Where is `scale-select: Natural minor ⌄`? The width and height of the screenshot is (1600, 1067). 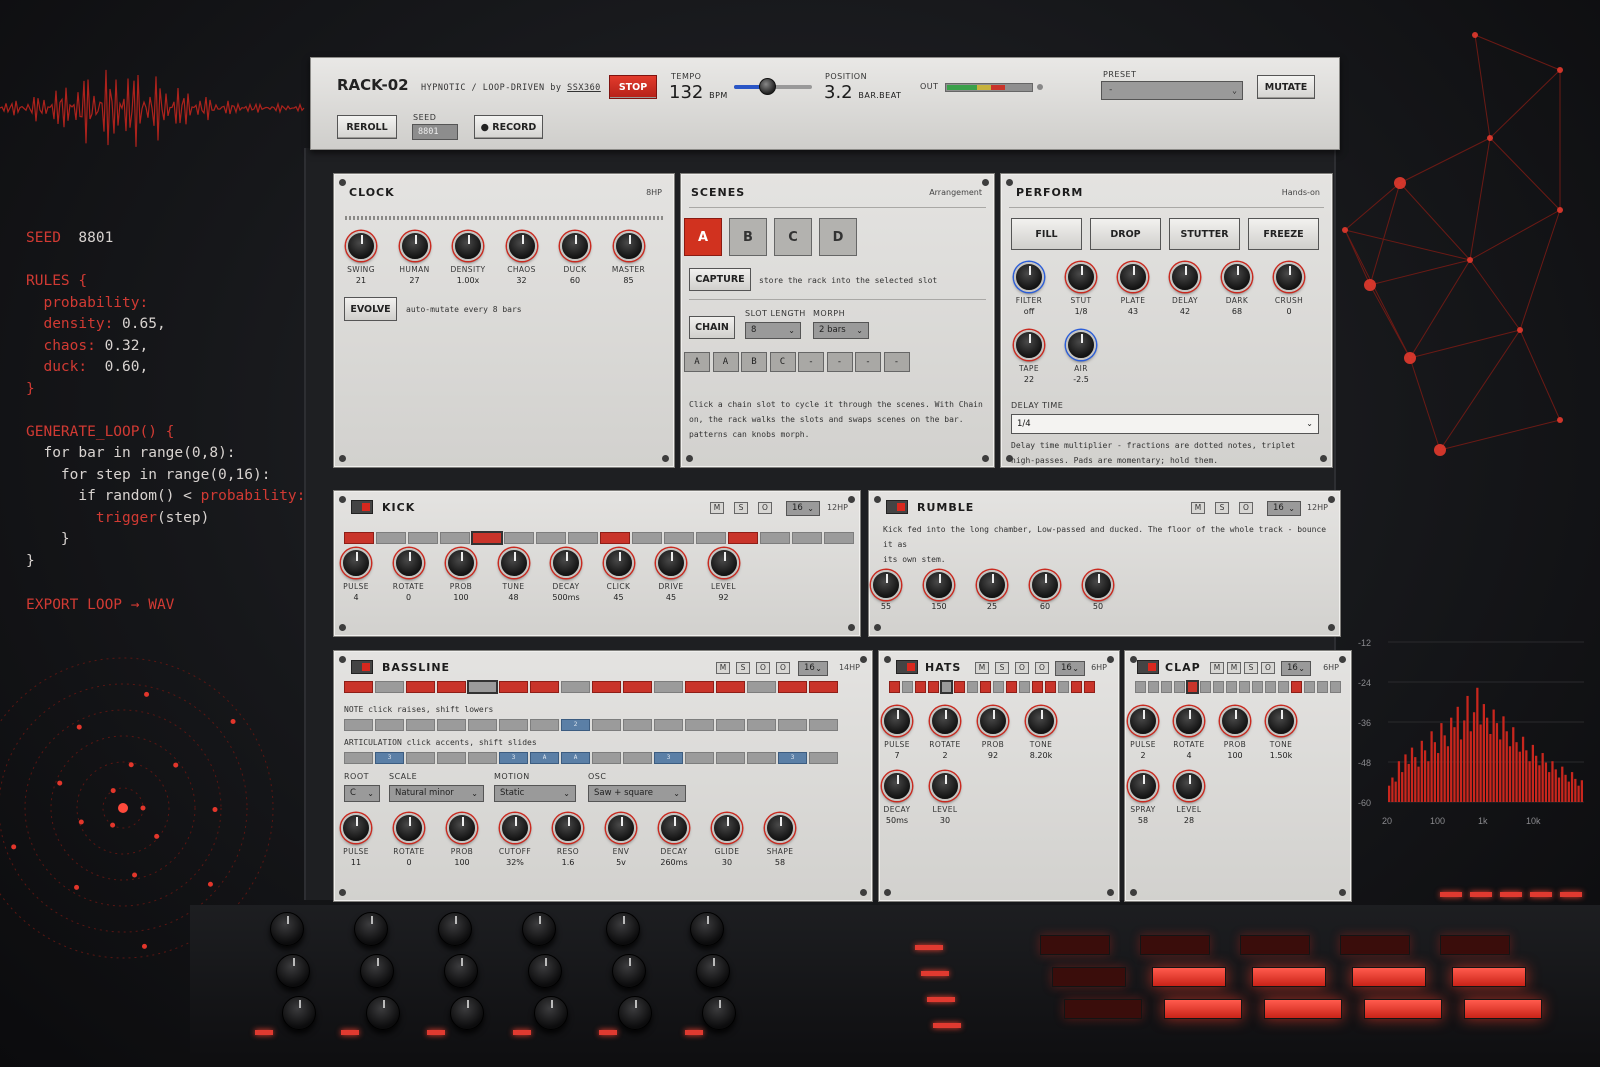
scale-select: Natural minor ⌄ is located at coordinates (436, 793).